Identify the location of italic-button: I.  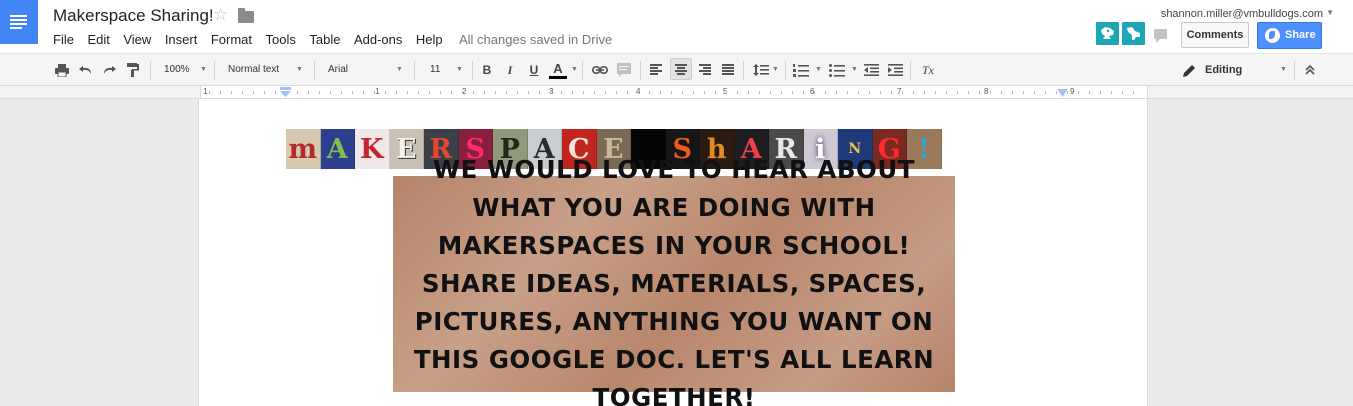
(510, 70).